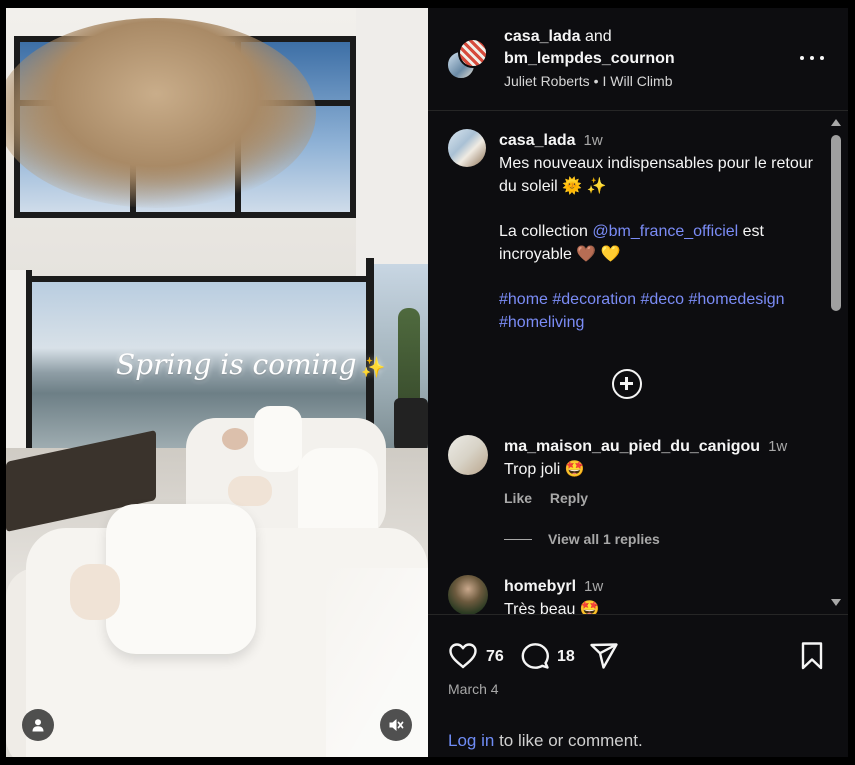 The height and width of the screenshot is (765, 855). What do you see at coordinates (662, 299) in the screenshot?
I see `hashtag-link: #deco` at bounding box center [662, 299].